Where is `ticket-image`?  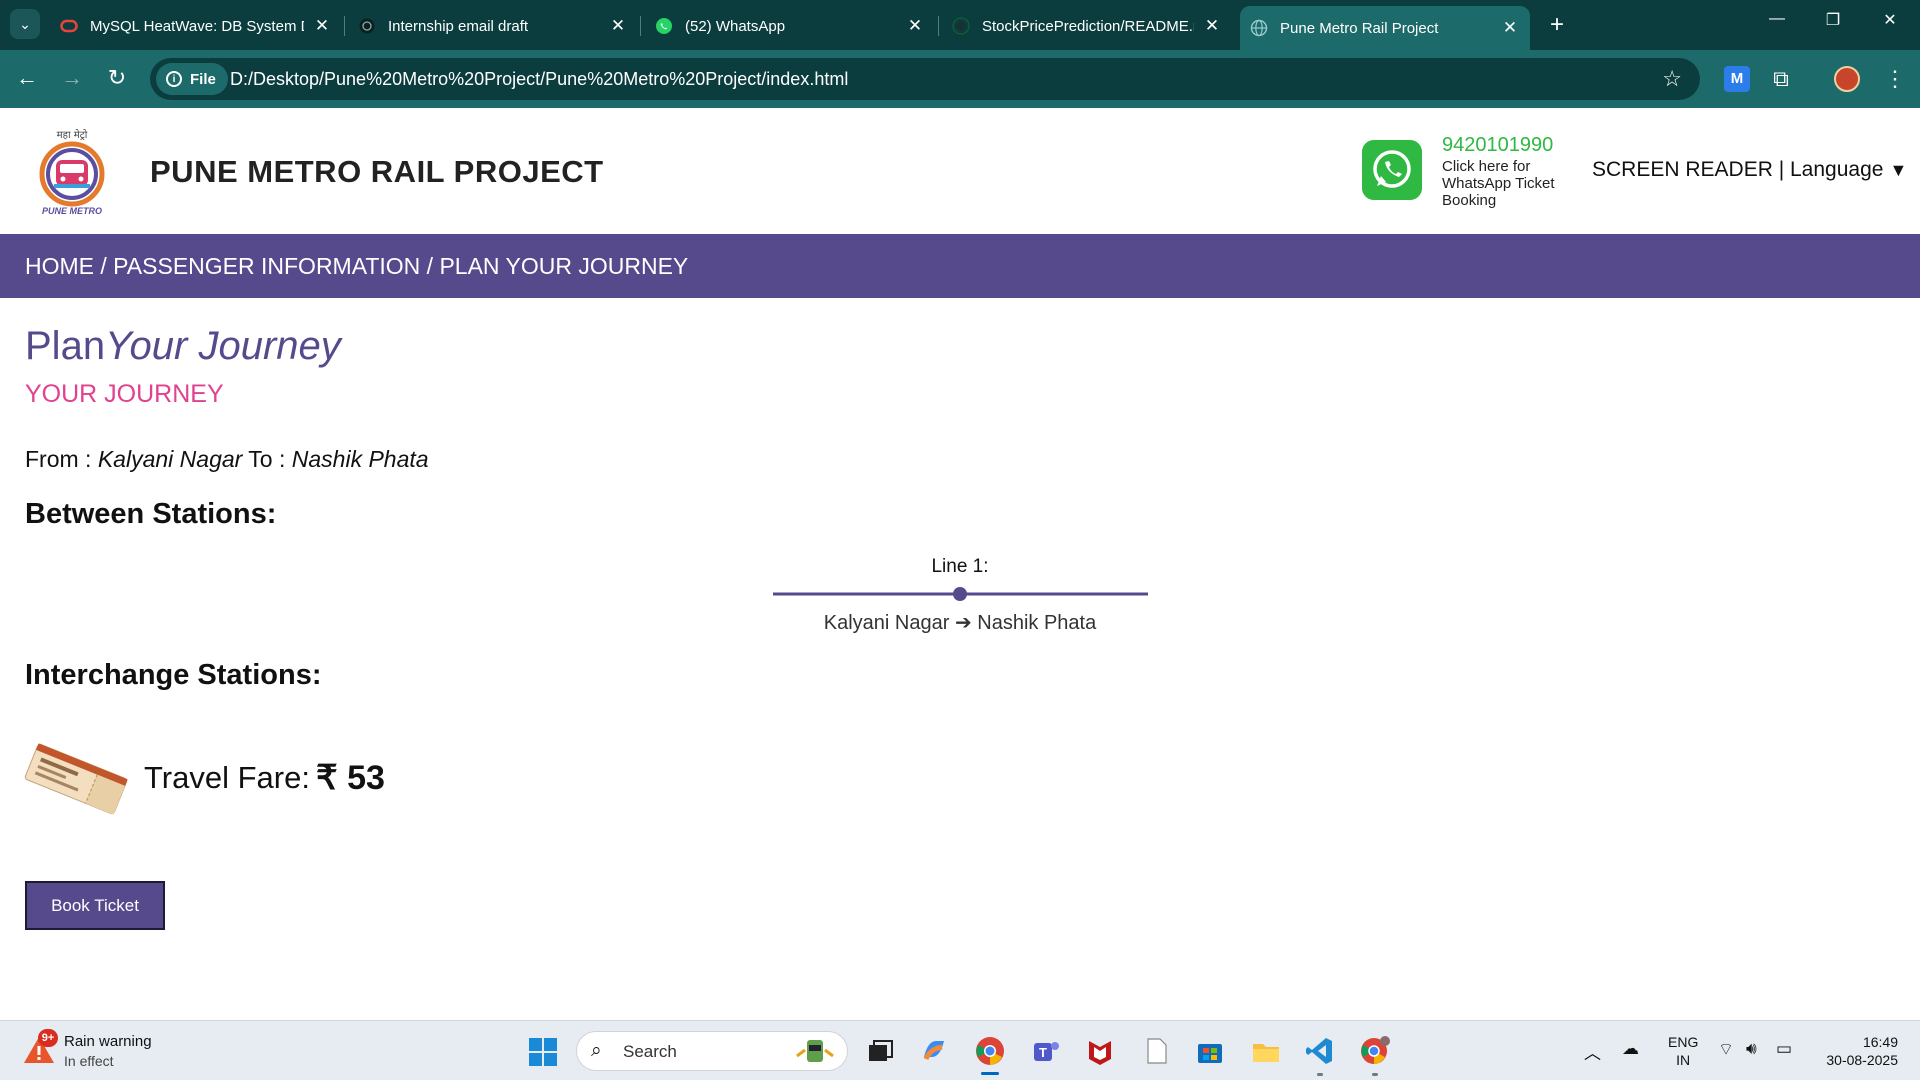
ticket-image is located at coordinates (76, 779).